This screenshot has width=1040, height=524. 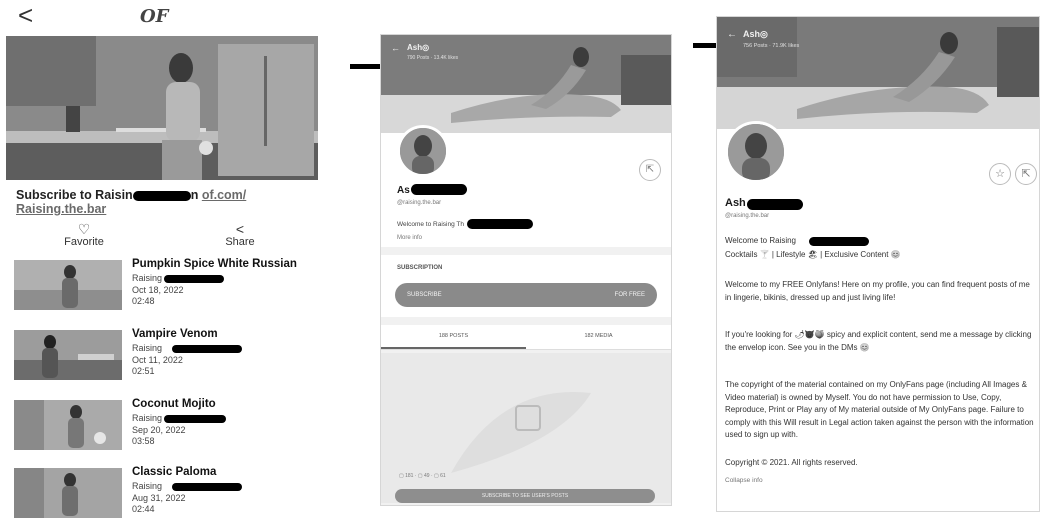 What do you see at coordinates (525, 496) in the screenshot?
I see `subscribe-to-see-button: SUBSCRIBE TO SEE USER'S POSTS` at bounding box center [525, 496].